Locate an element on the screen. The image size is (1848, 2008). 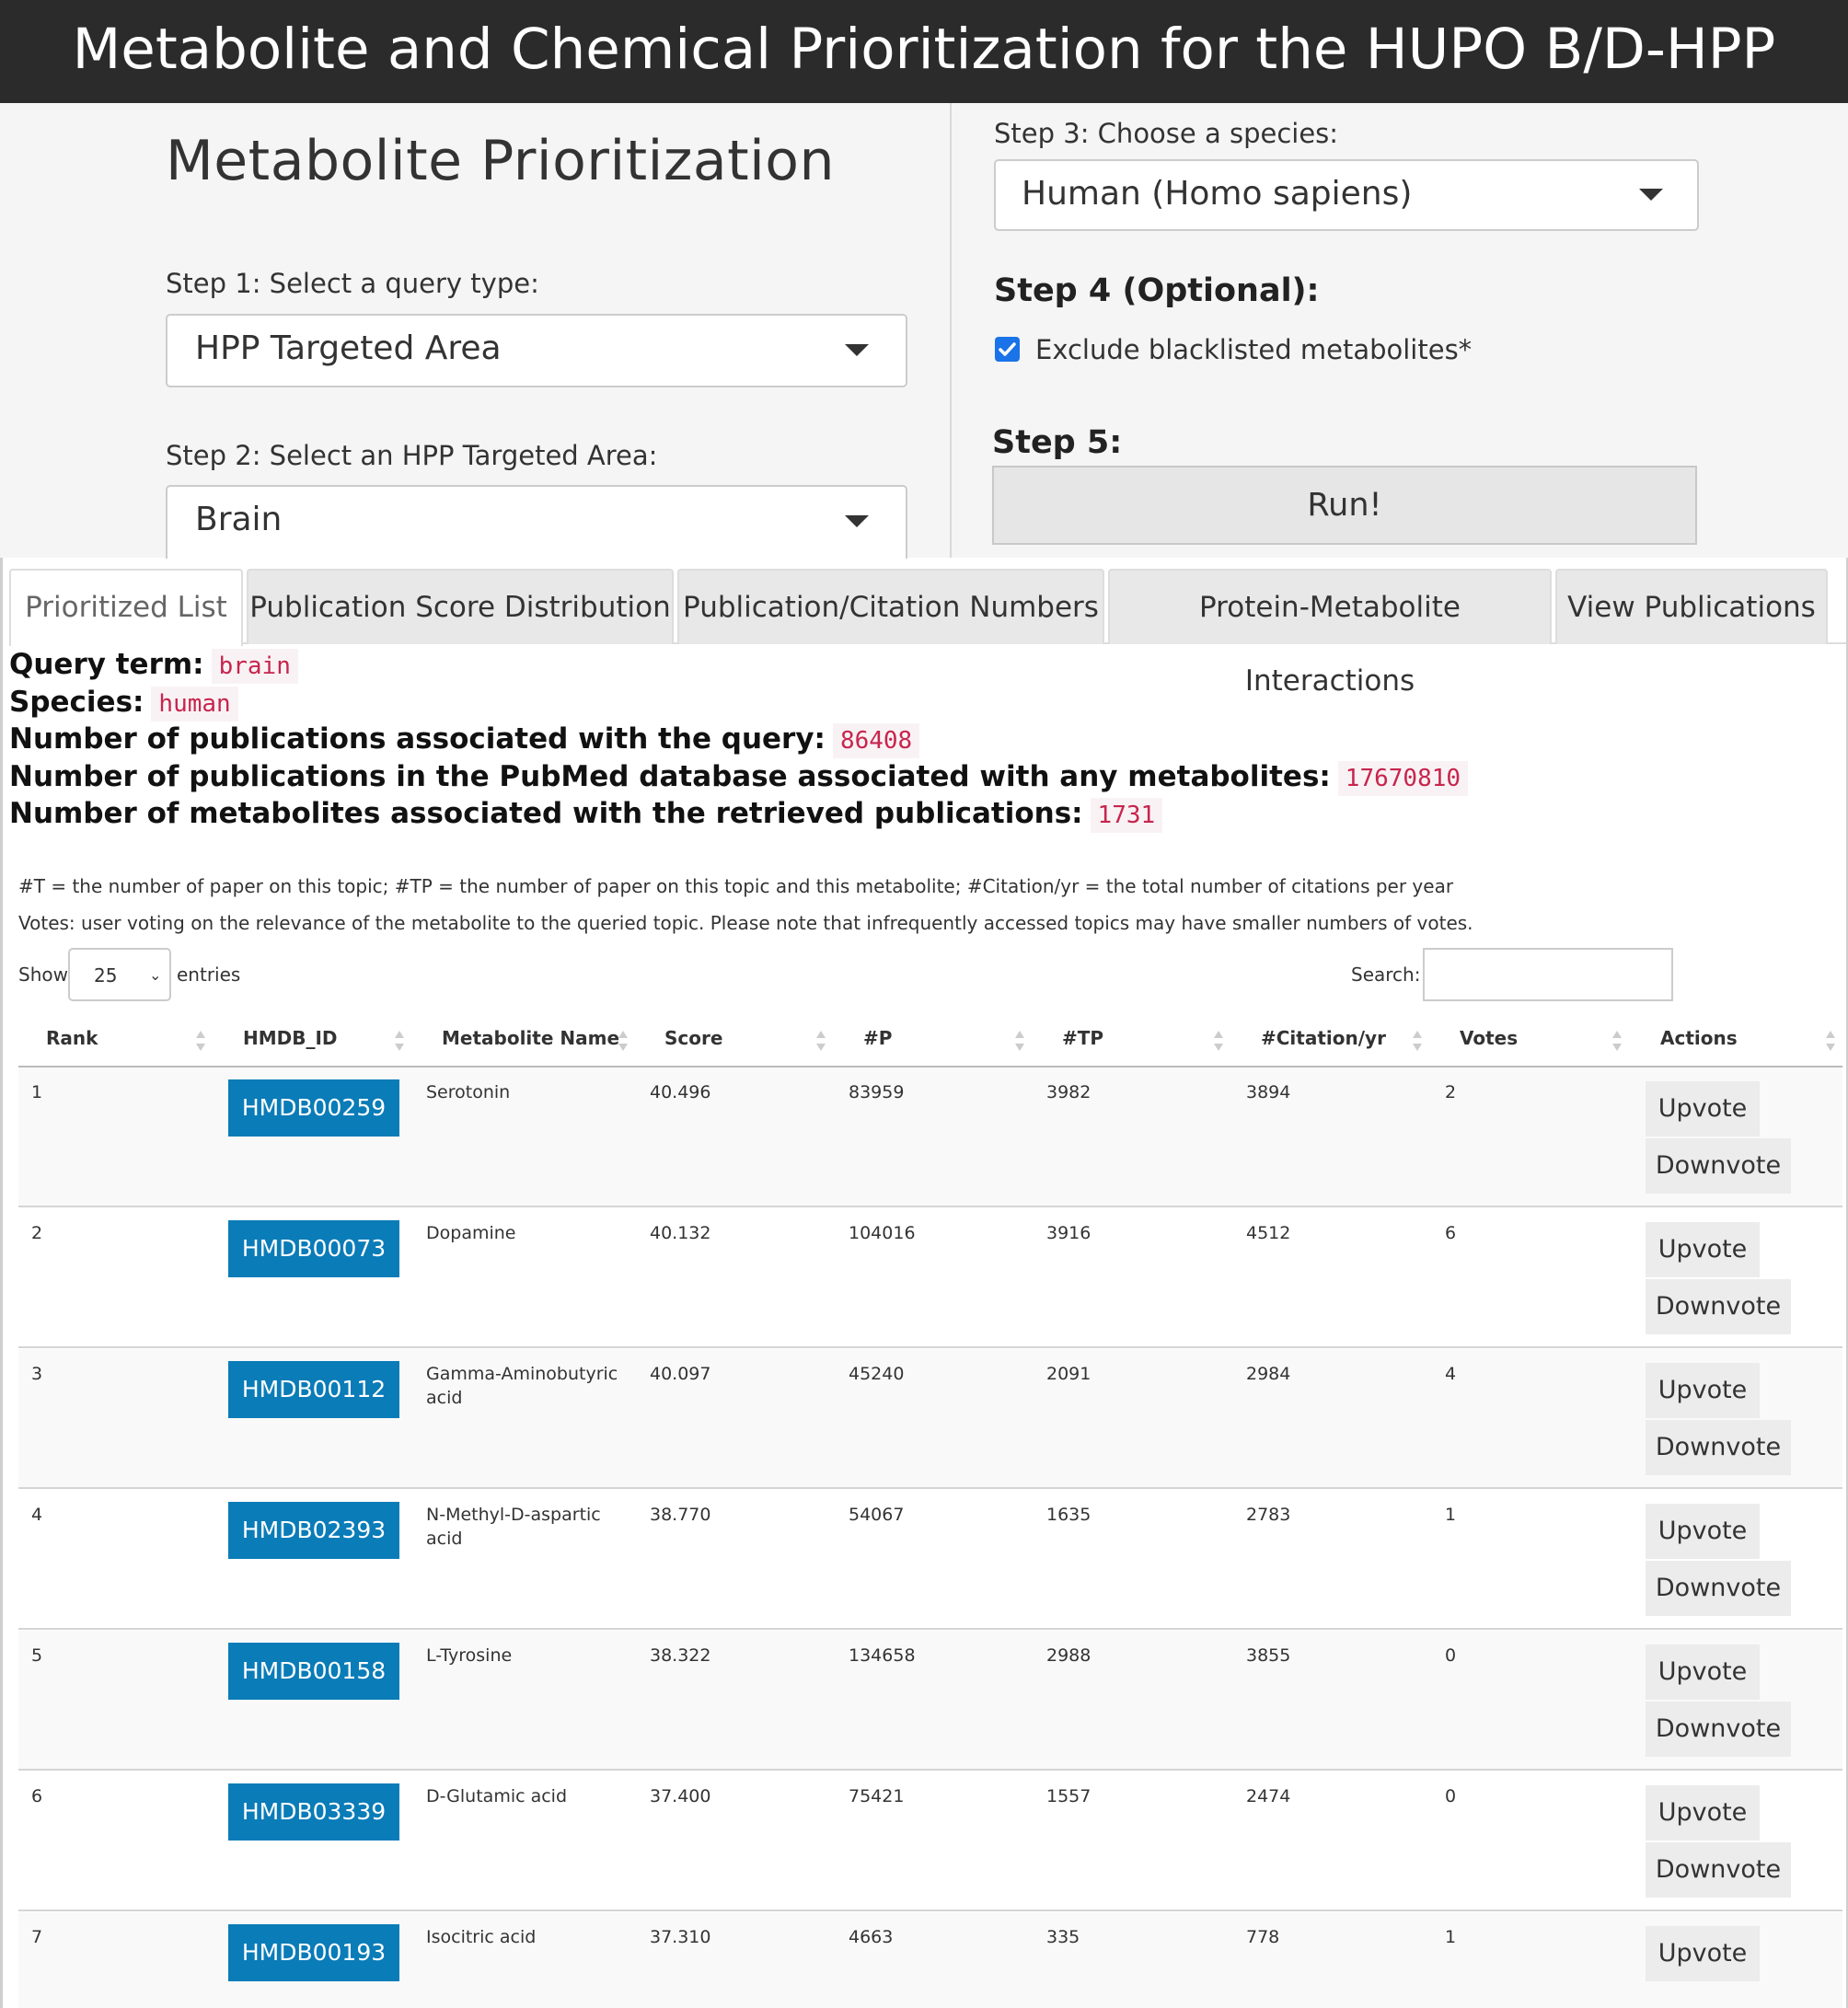
summary-species: Species: human is located at coordinates (123, 703).